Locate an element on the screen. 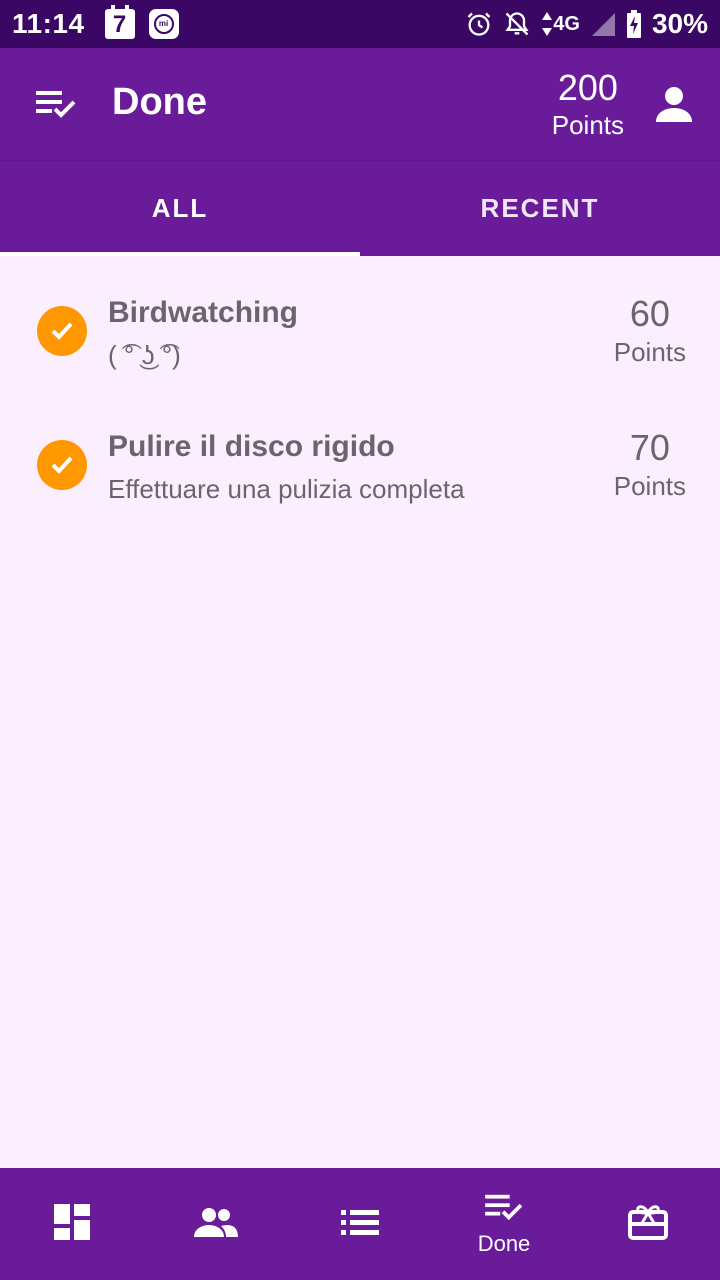 The width and height of the screenshot is (720, 1280). points-total-label: Points is located at coordinates (587, 125).